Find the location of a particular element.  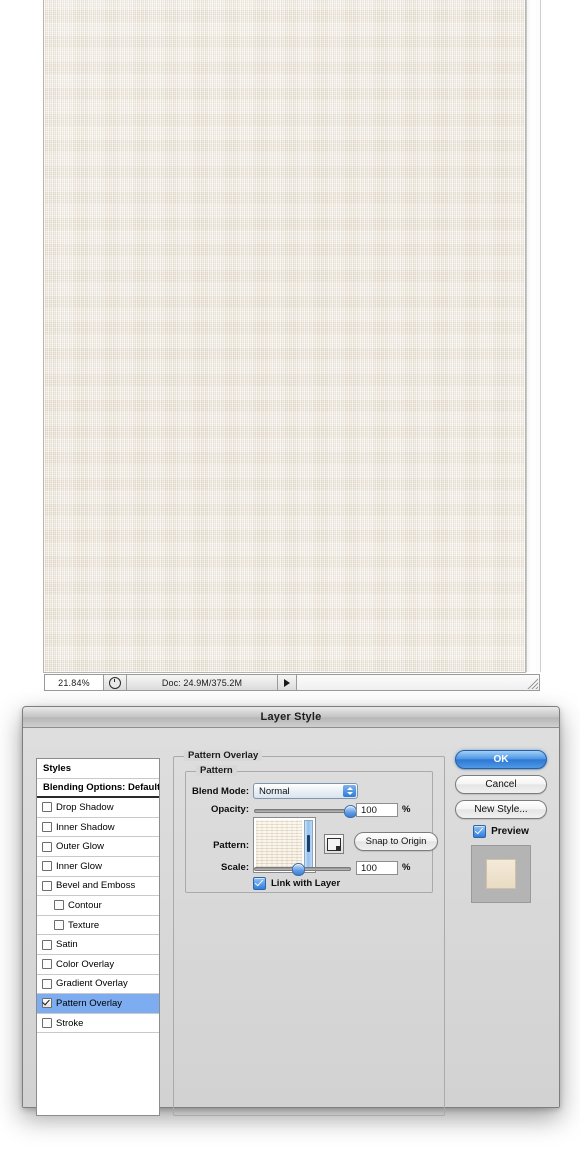

checkbox-stroke is located at coordinates (47, 1023).